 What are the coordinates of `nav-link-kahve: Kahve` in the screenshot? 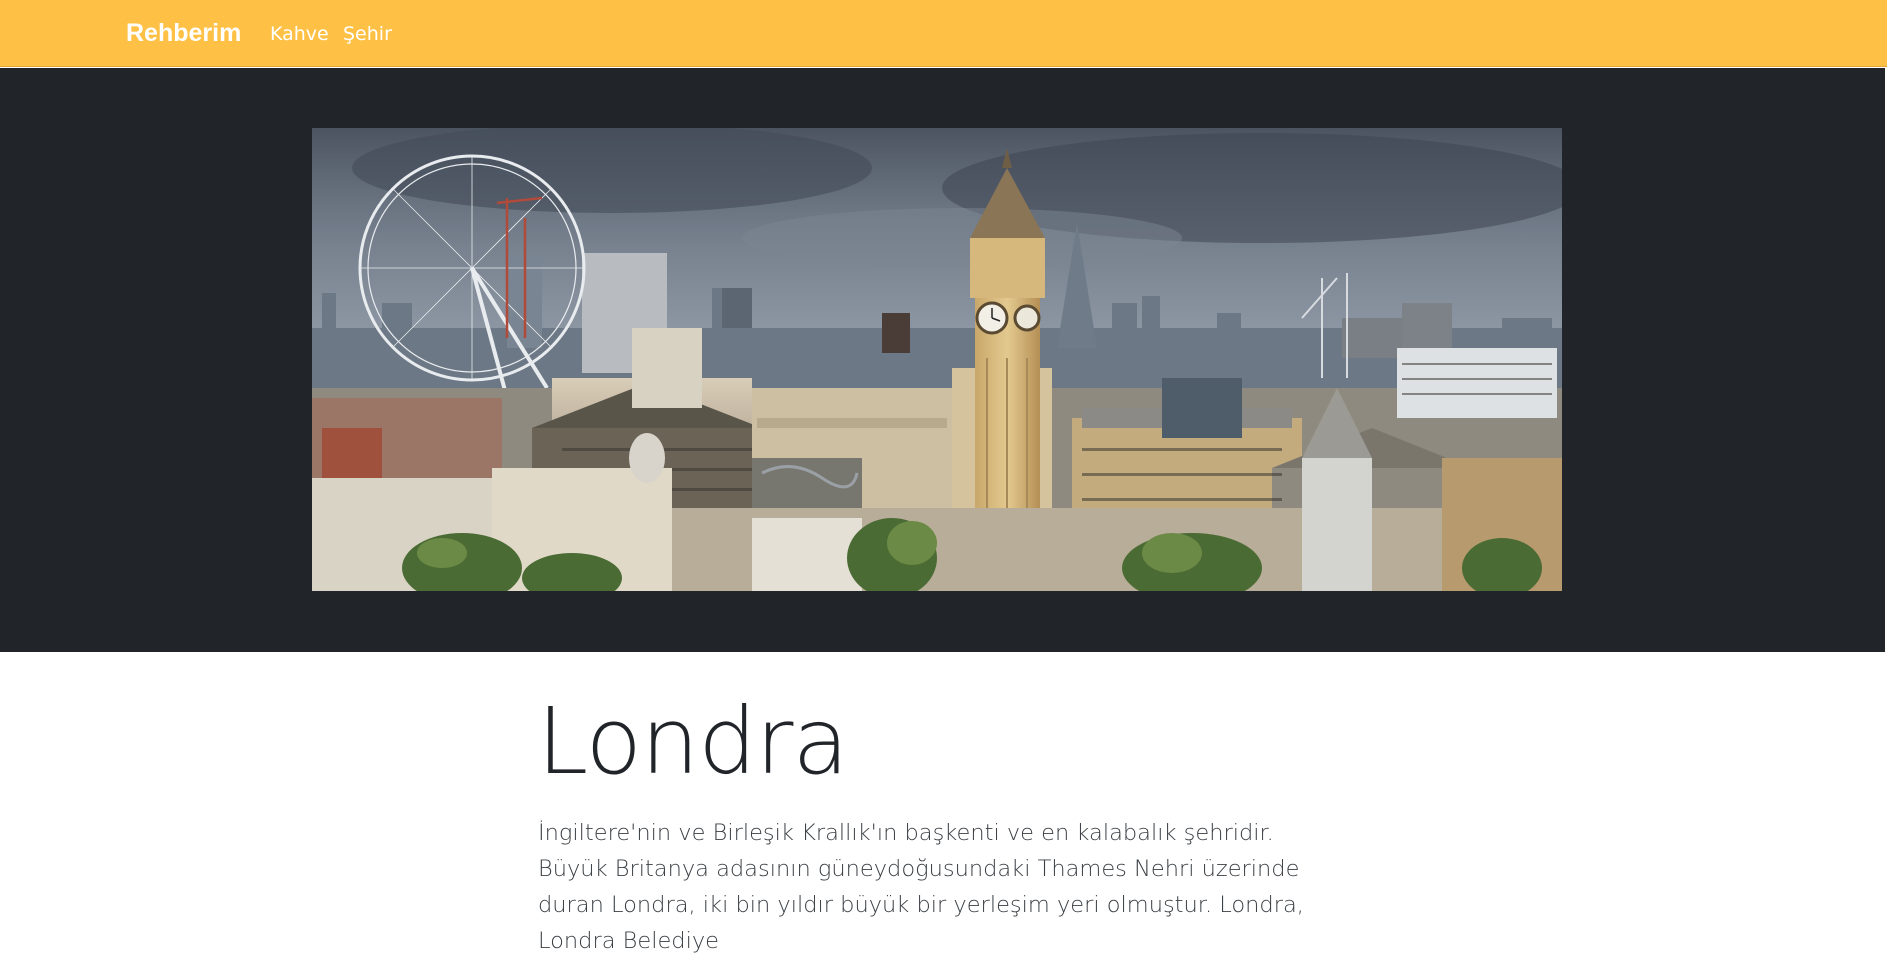 It's located at (299, 34).